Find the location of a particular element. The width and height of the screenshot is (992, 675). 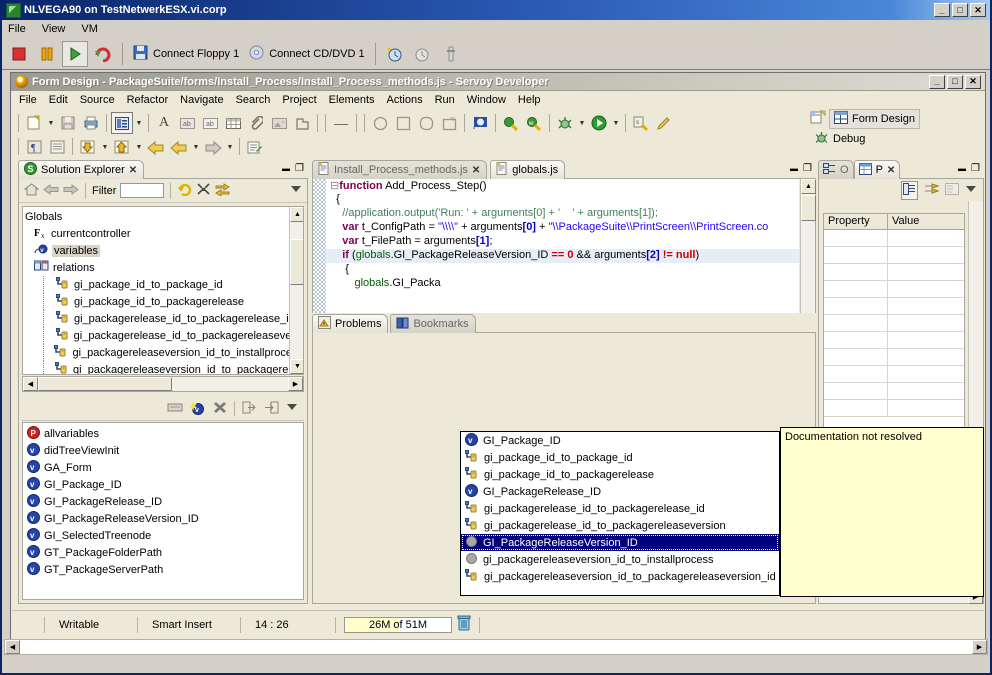

flag-icon is located at coordinates (480, 123).